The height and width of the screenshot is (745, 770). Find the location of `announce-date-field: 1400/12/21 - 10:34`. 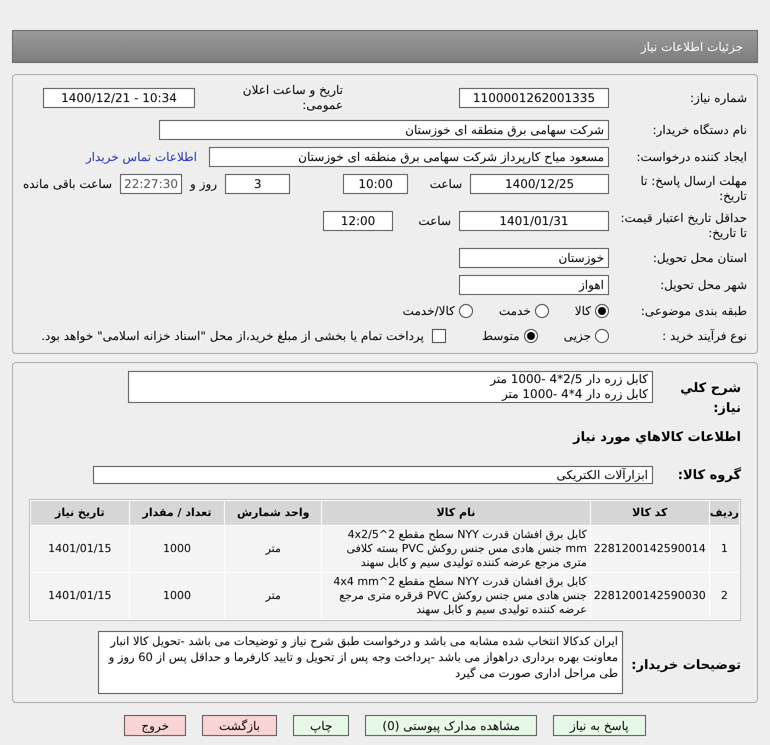

announce-date-field: 1400/12/21 - 10:34 is located at coordinates (119, 98).